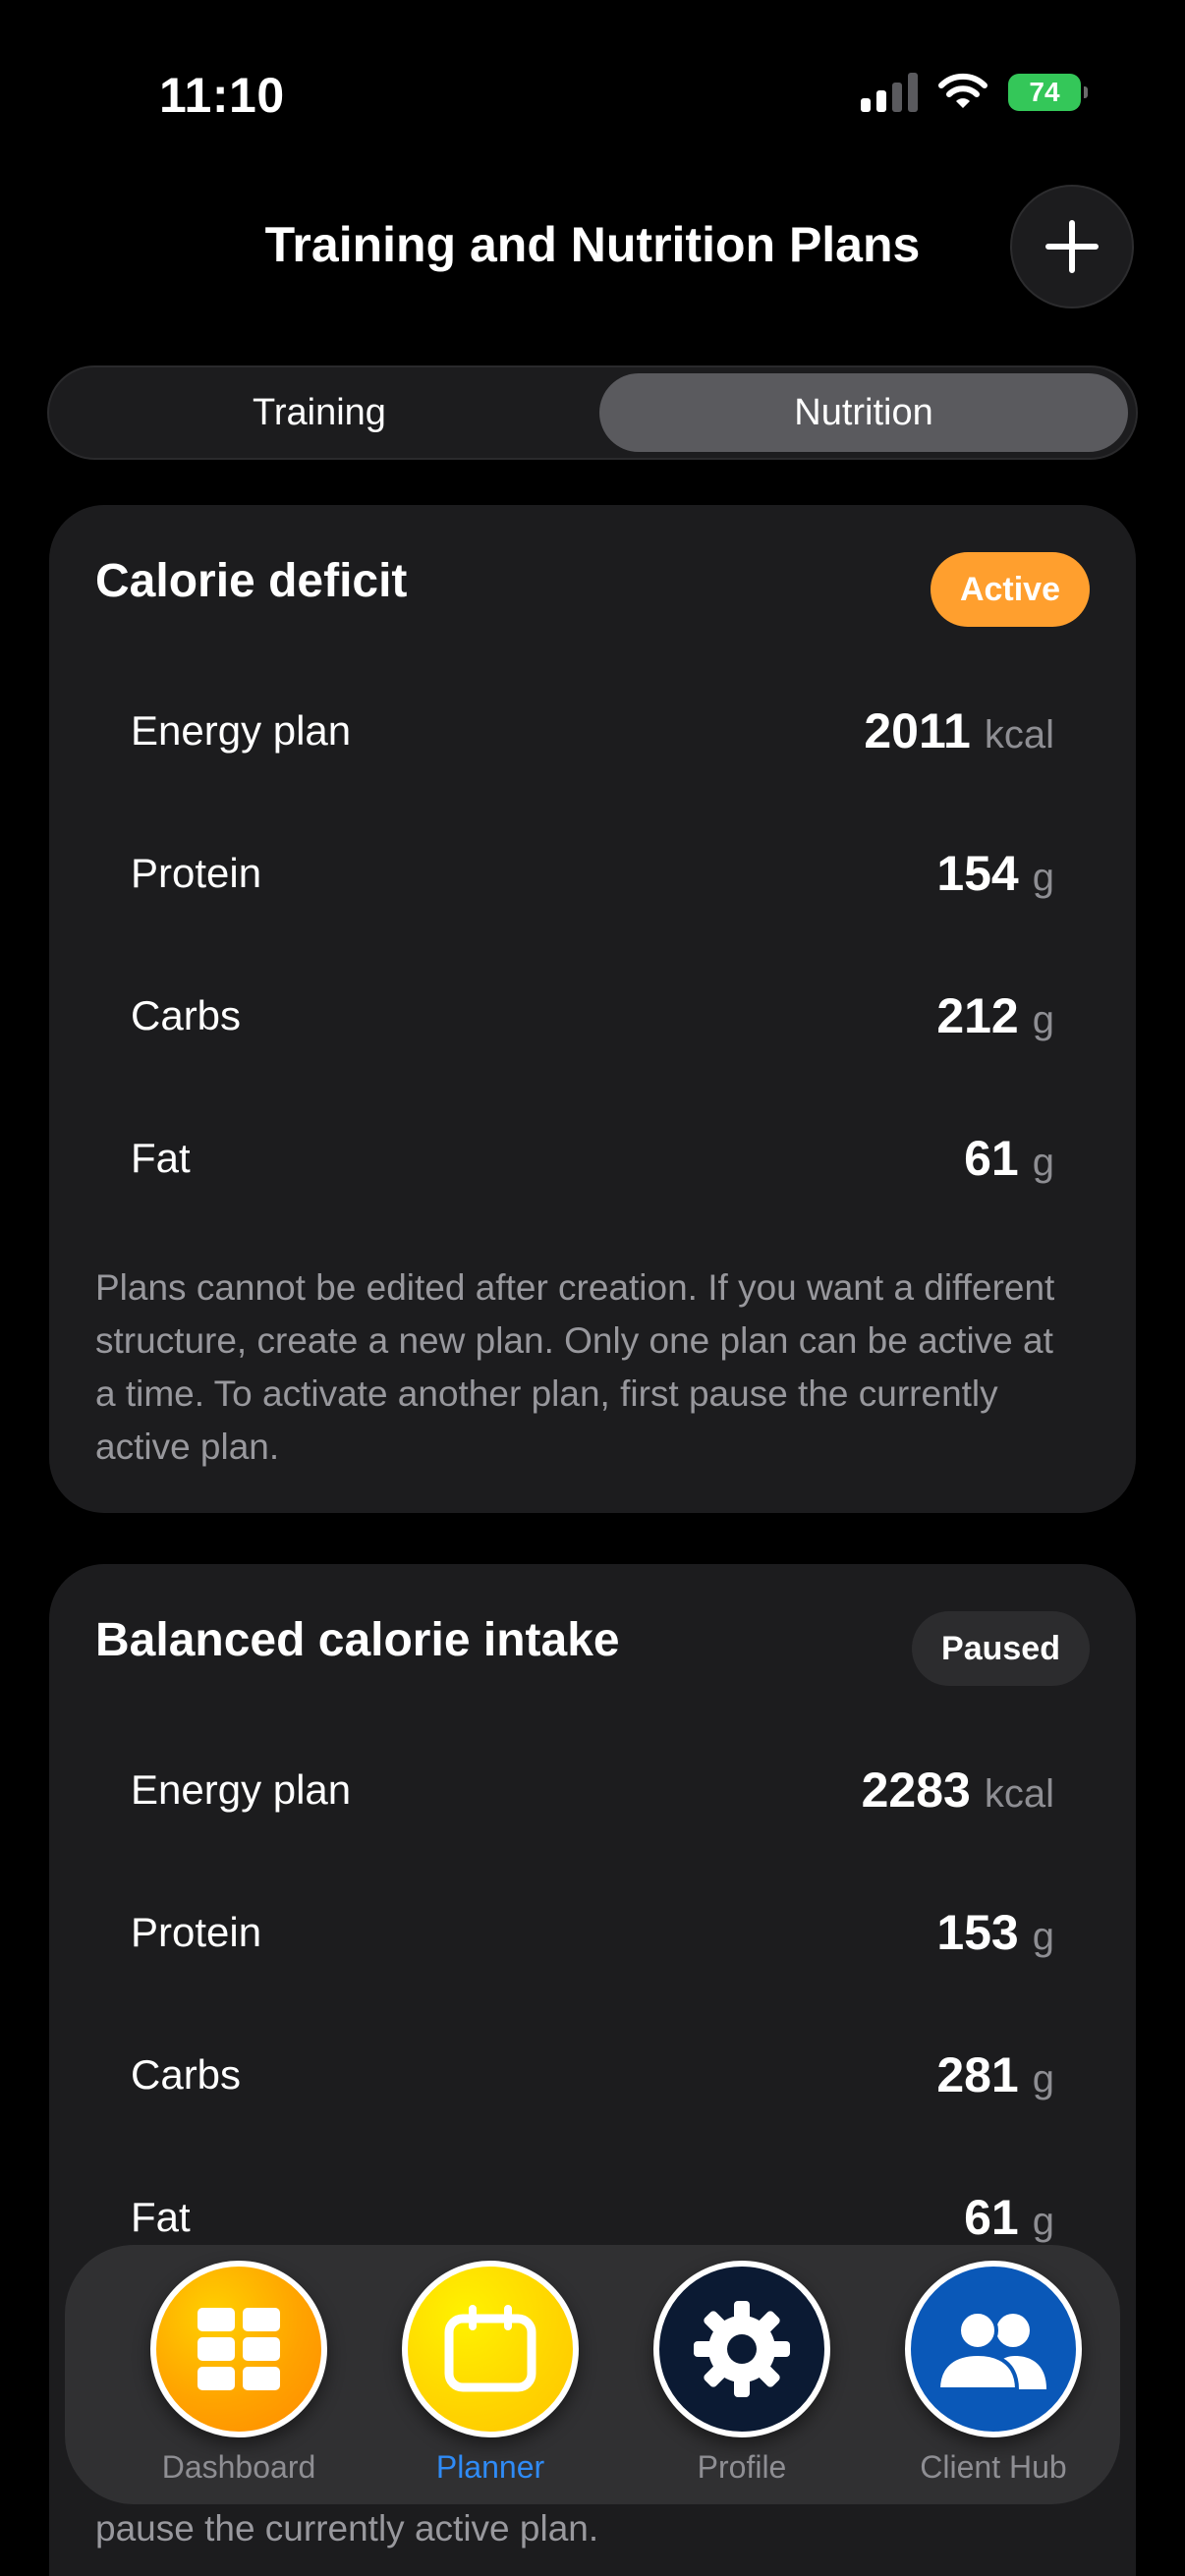 The height and width of the screenshot is (2576, 1185). I want to click on grid-icon, so click(239, 2349).